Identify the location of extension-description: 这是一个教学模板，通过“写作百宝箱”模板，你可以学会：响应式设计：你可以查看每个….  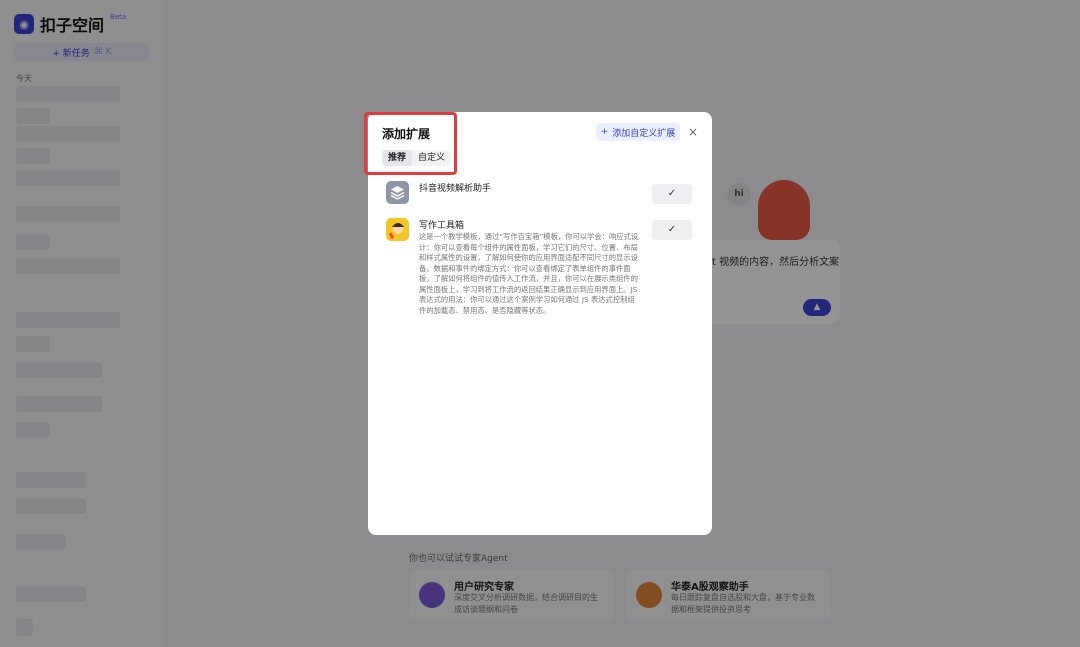
(529, 273).